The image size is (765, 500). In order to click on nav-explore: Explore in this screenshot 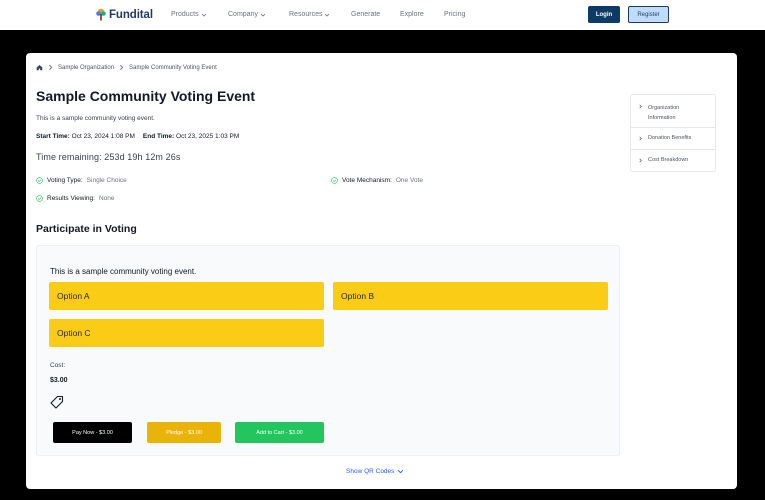, I will do `click(412, 14)`.